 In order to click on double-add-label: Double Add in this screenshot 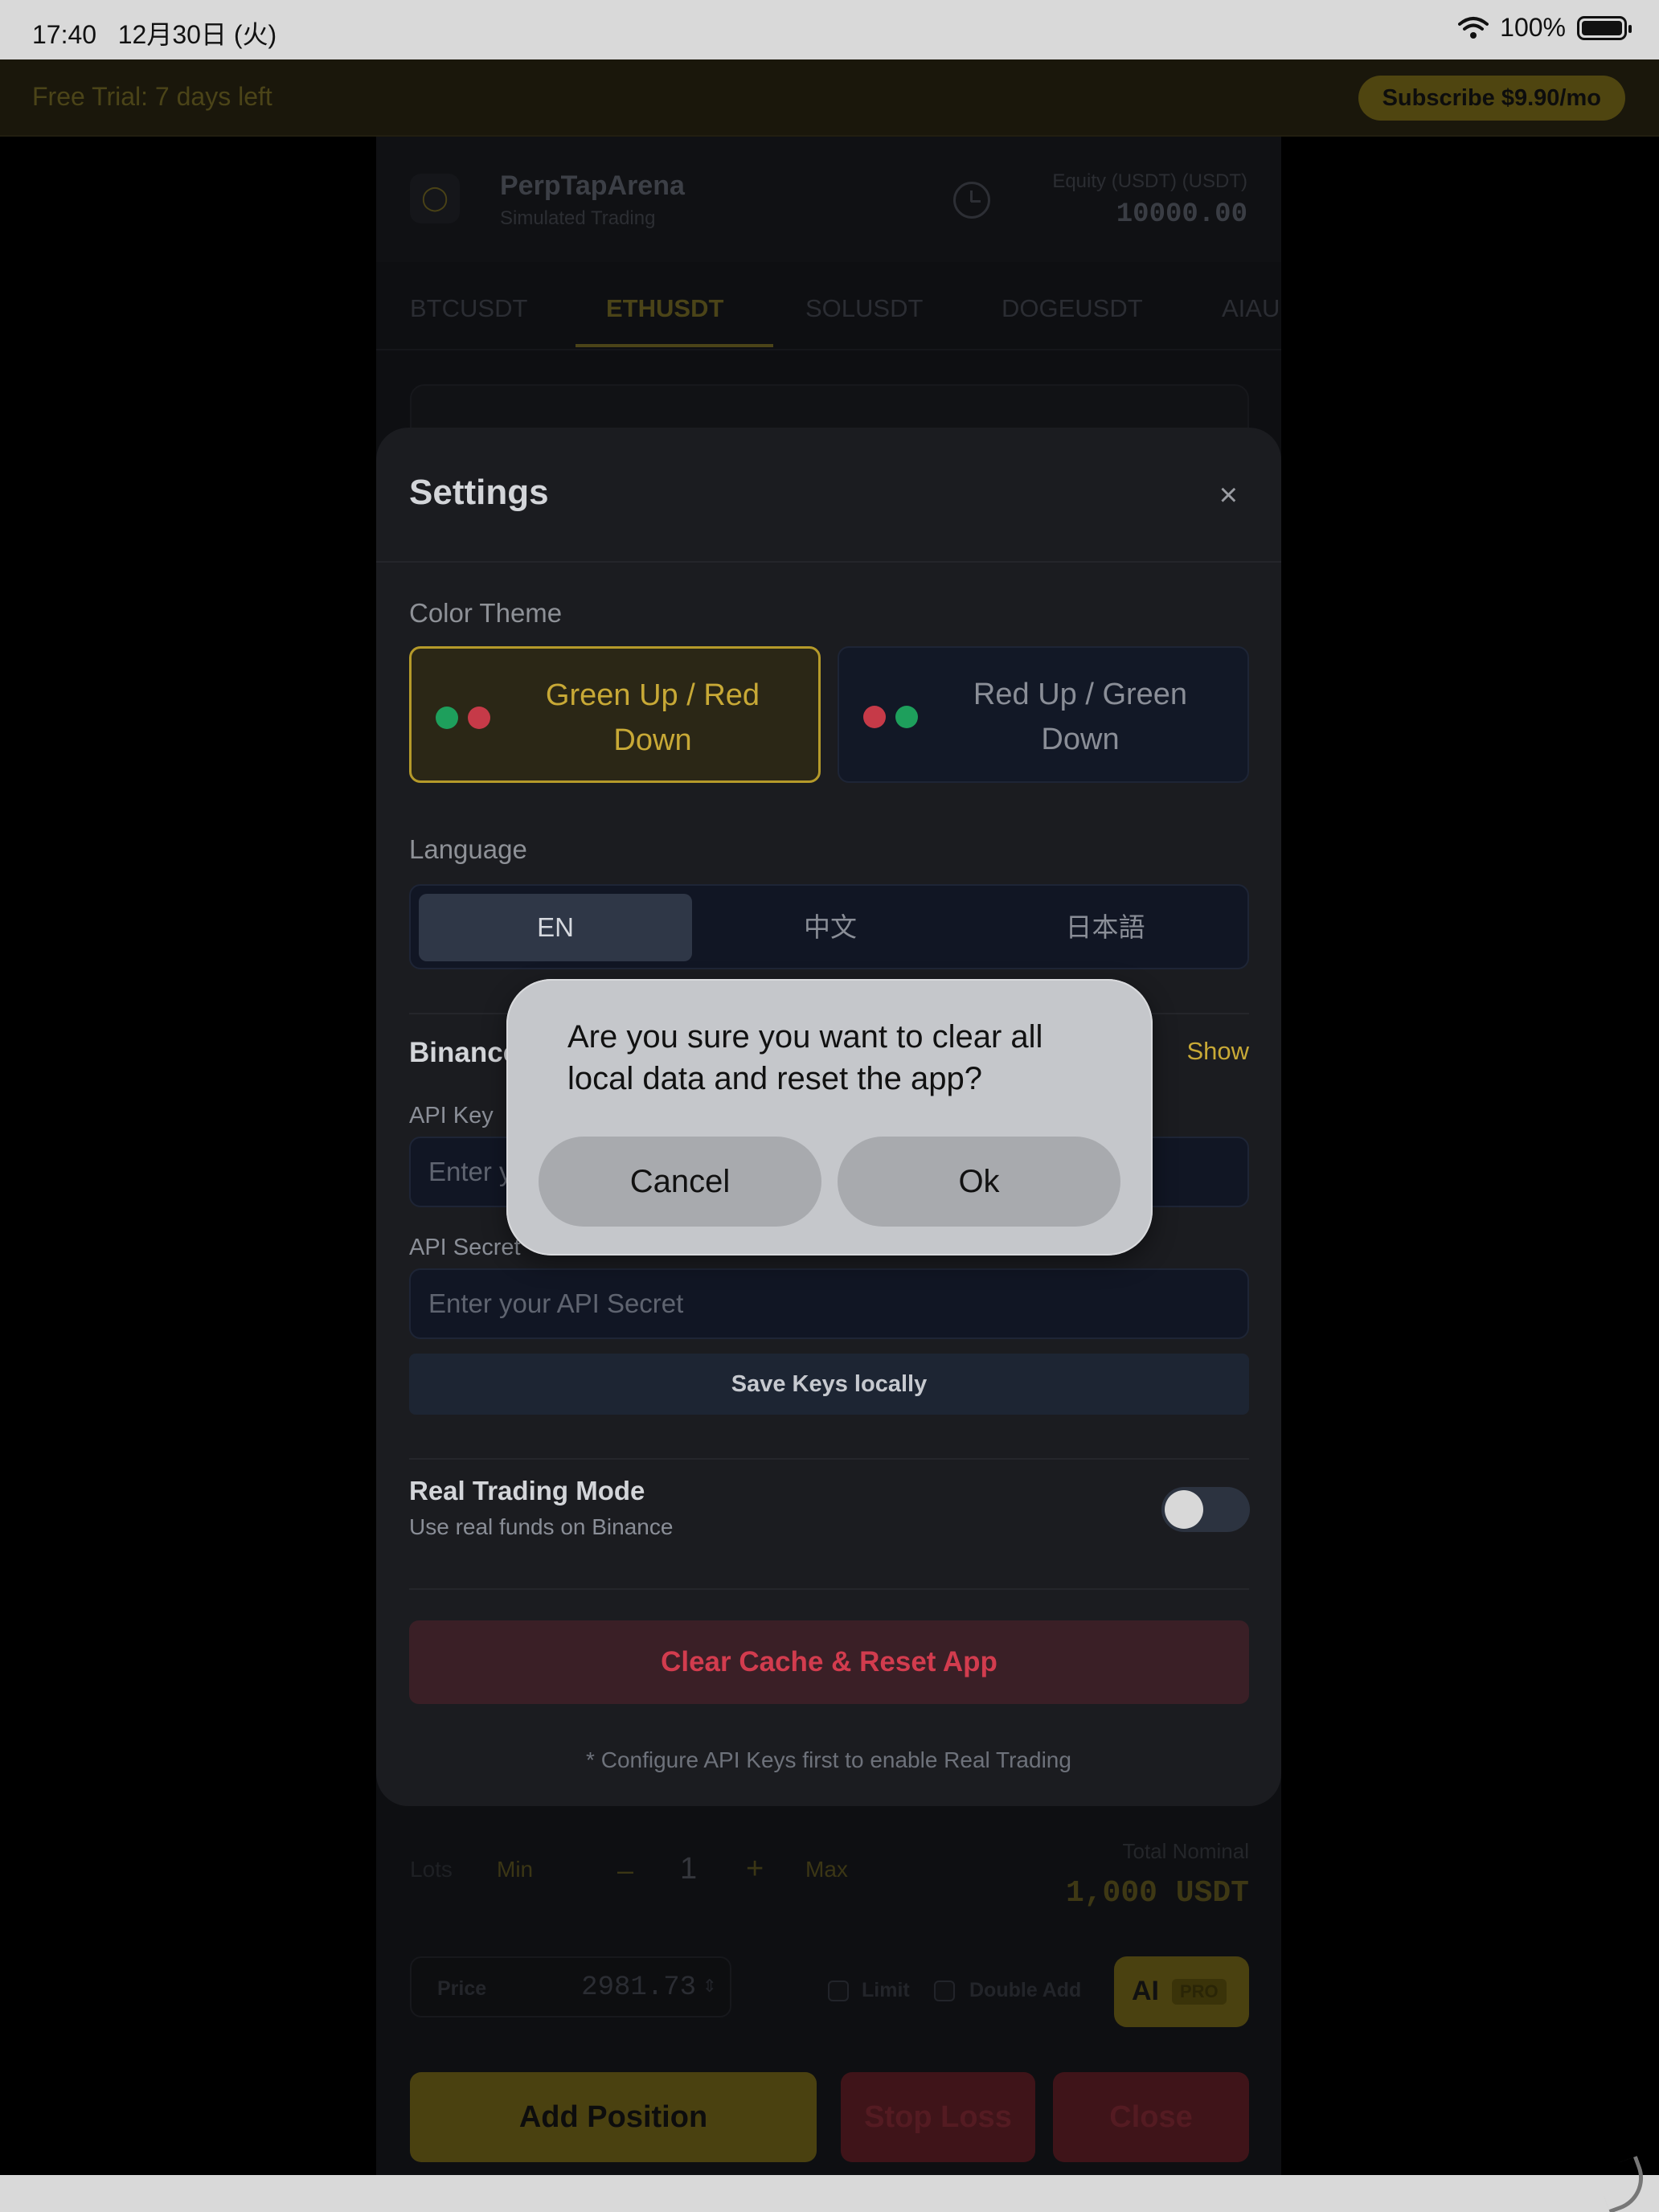, I will do `click(1025, 1990)`.